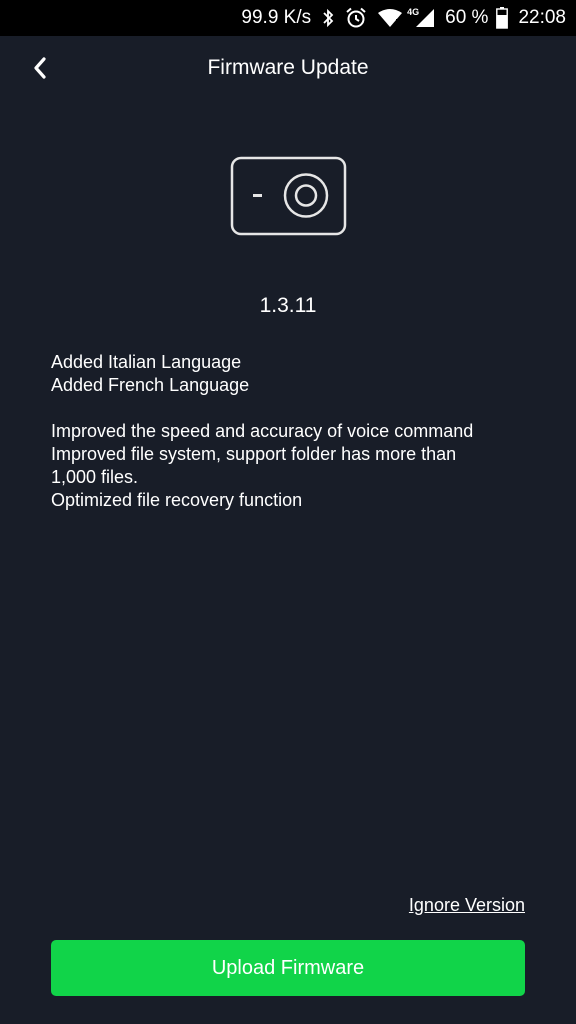 The image size is (576, 1024). Describe the element at coordinates (95, 477) in the screenshot. I see `note-line: 1,000 files.` at that location.